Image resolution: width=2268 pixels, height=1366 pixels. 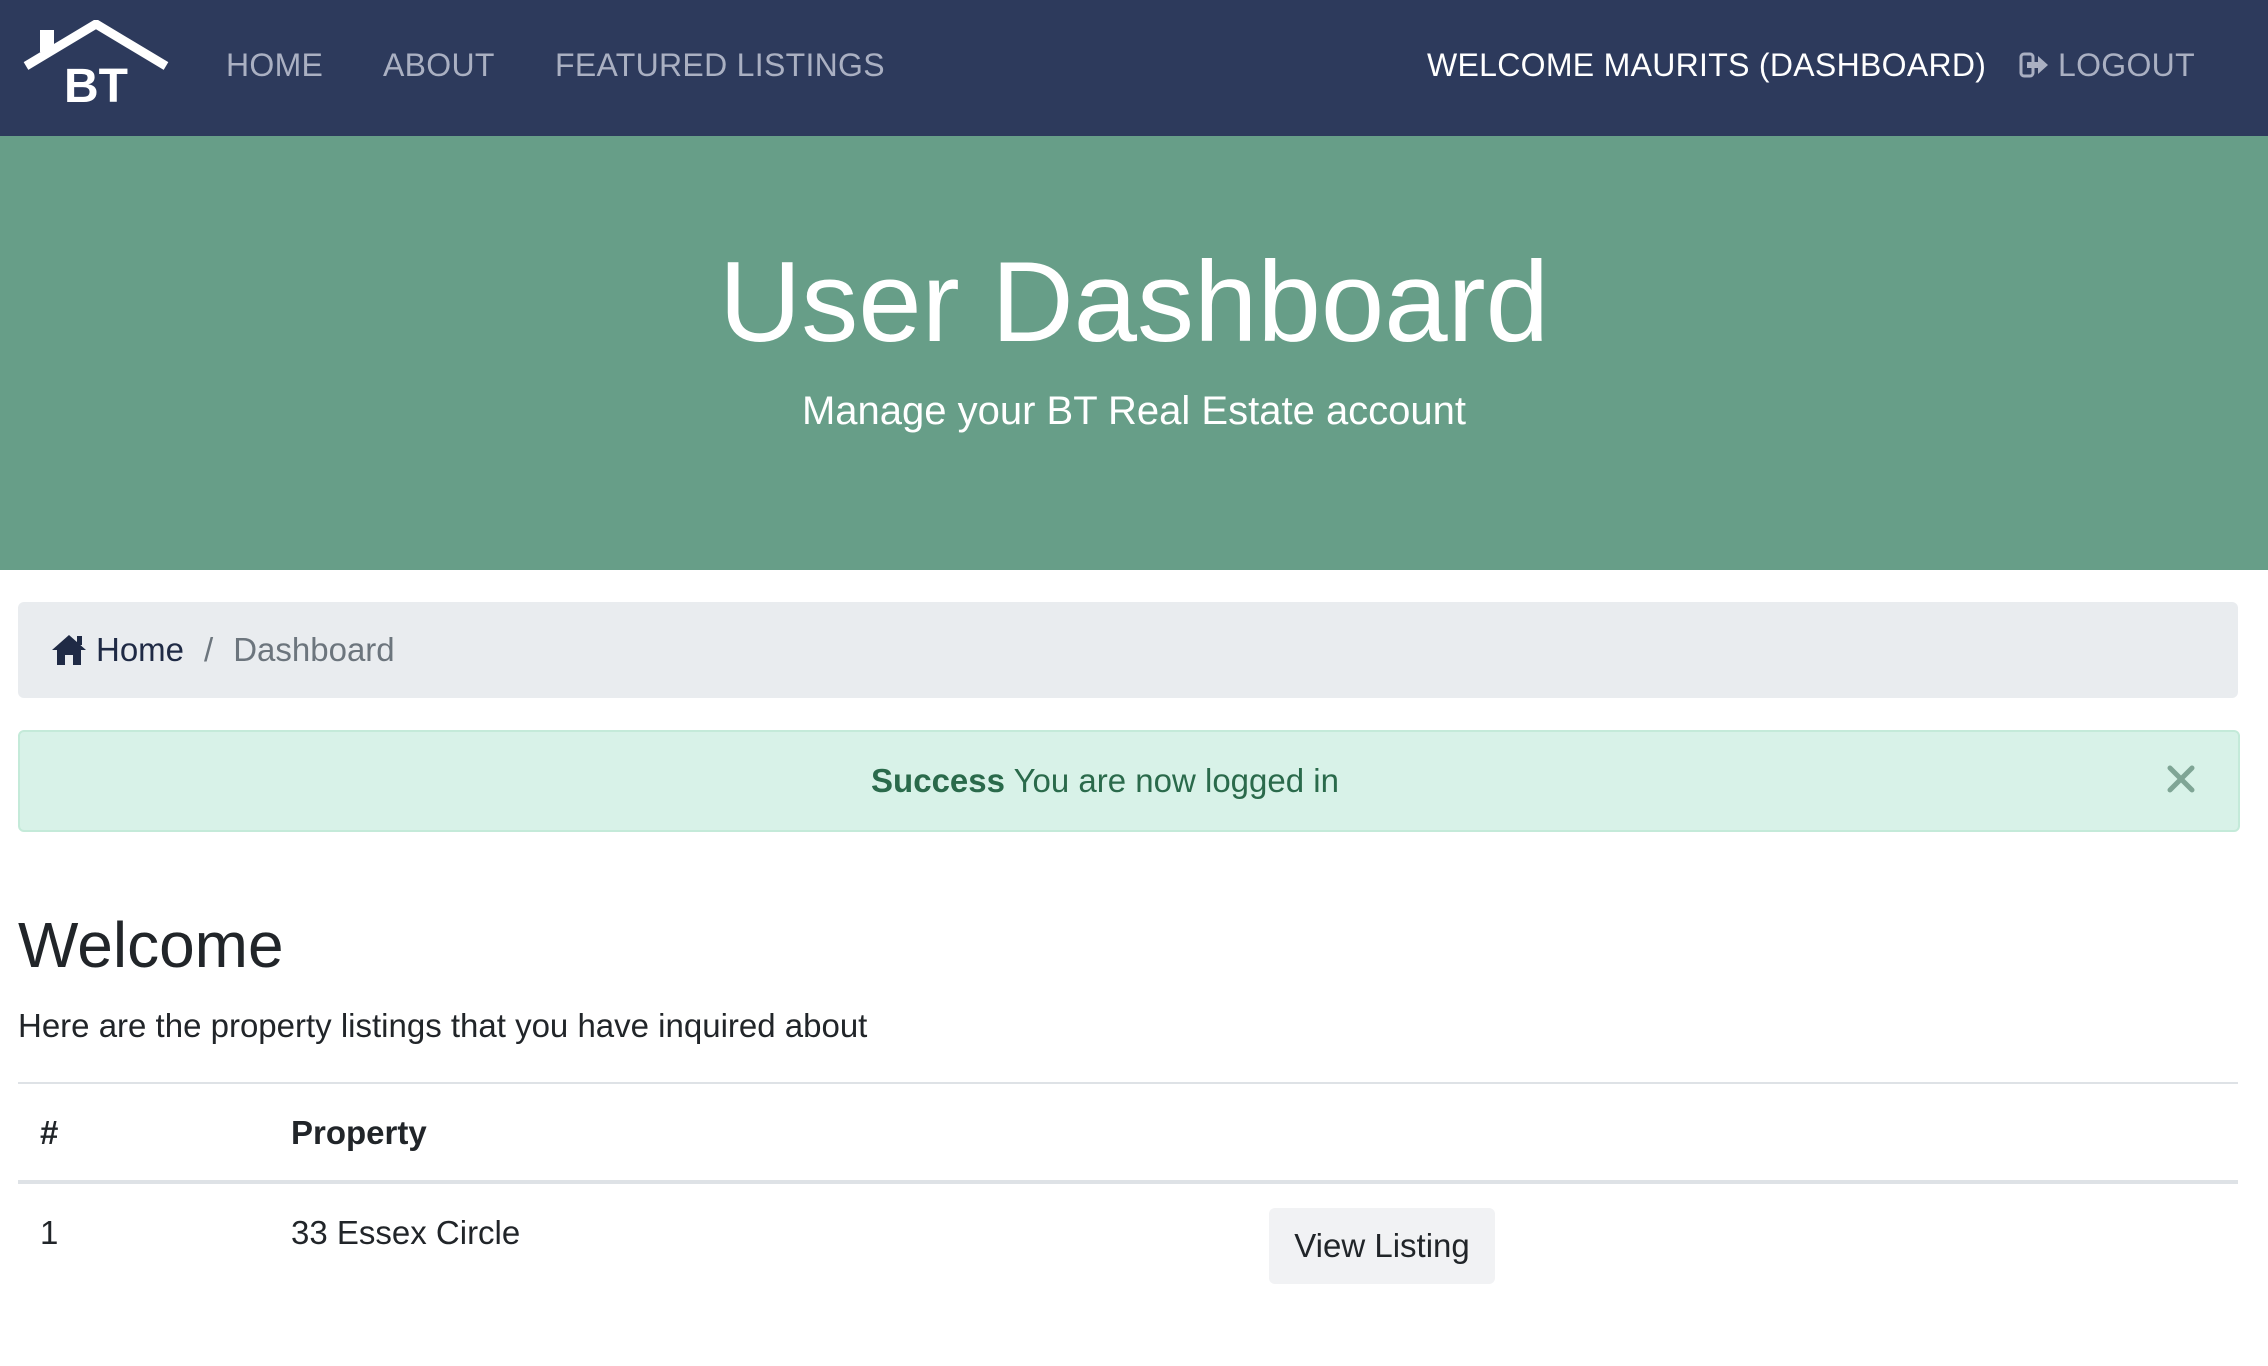 I want to click on success-alert: Success You are now logged in, so click(x=1129, y=781).